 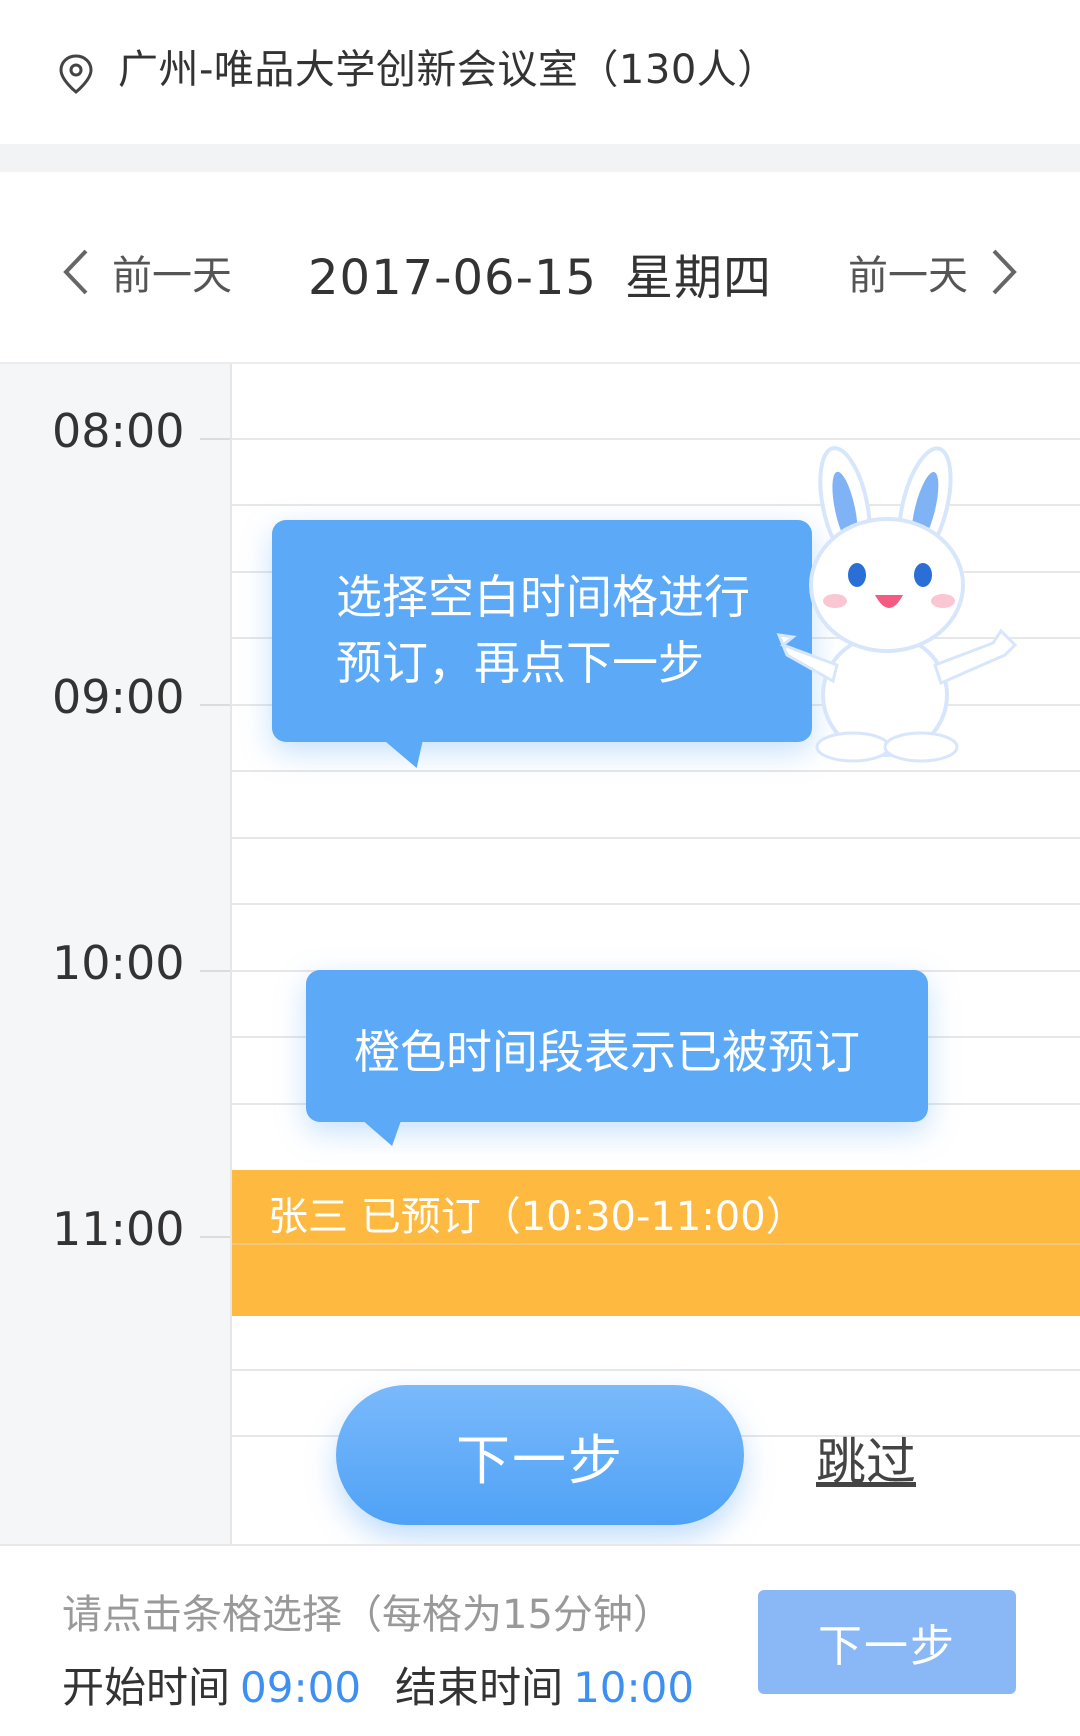 I want to click on rabbit-mascot-icon, so click(x=897, y=604).